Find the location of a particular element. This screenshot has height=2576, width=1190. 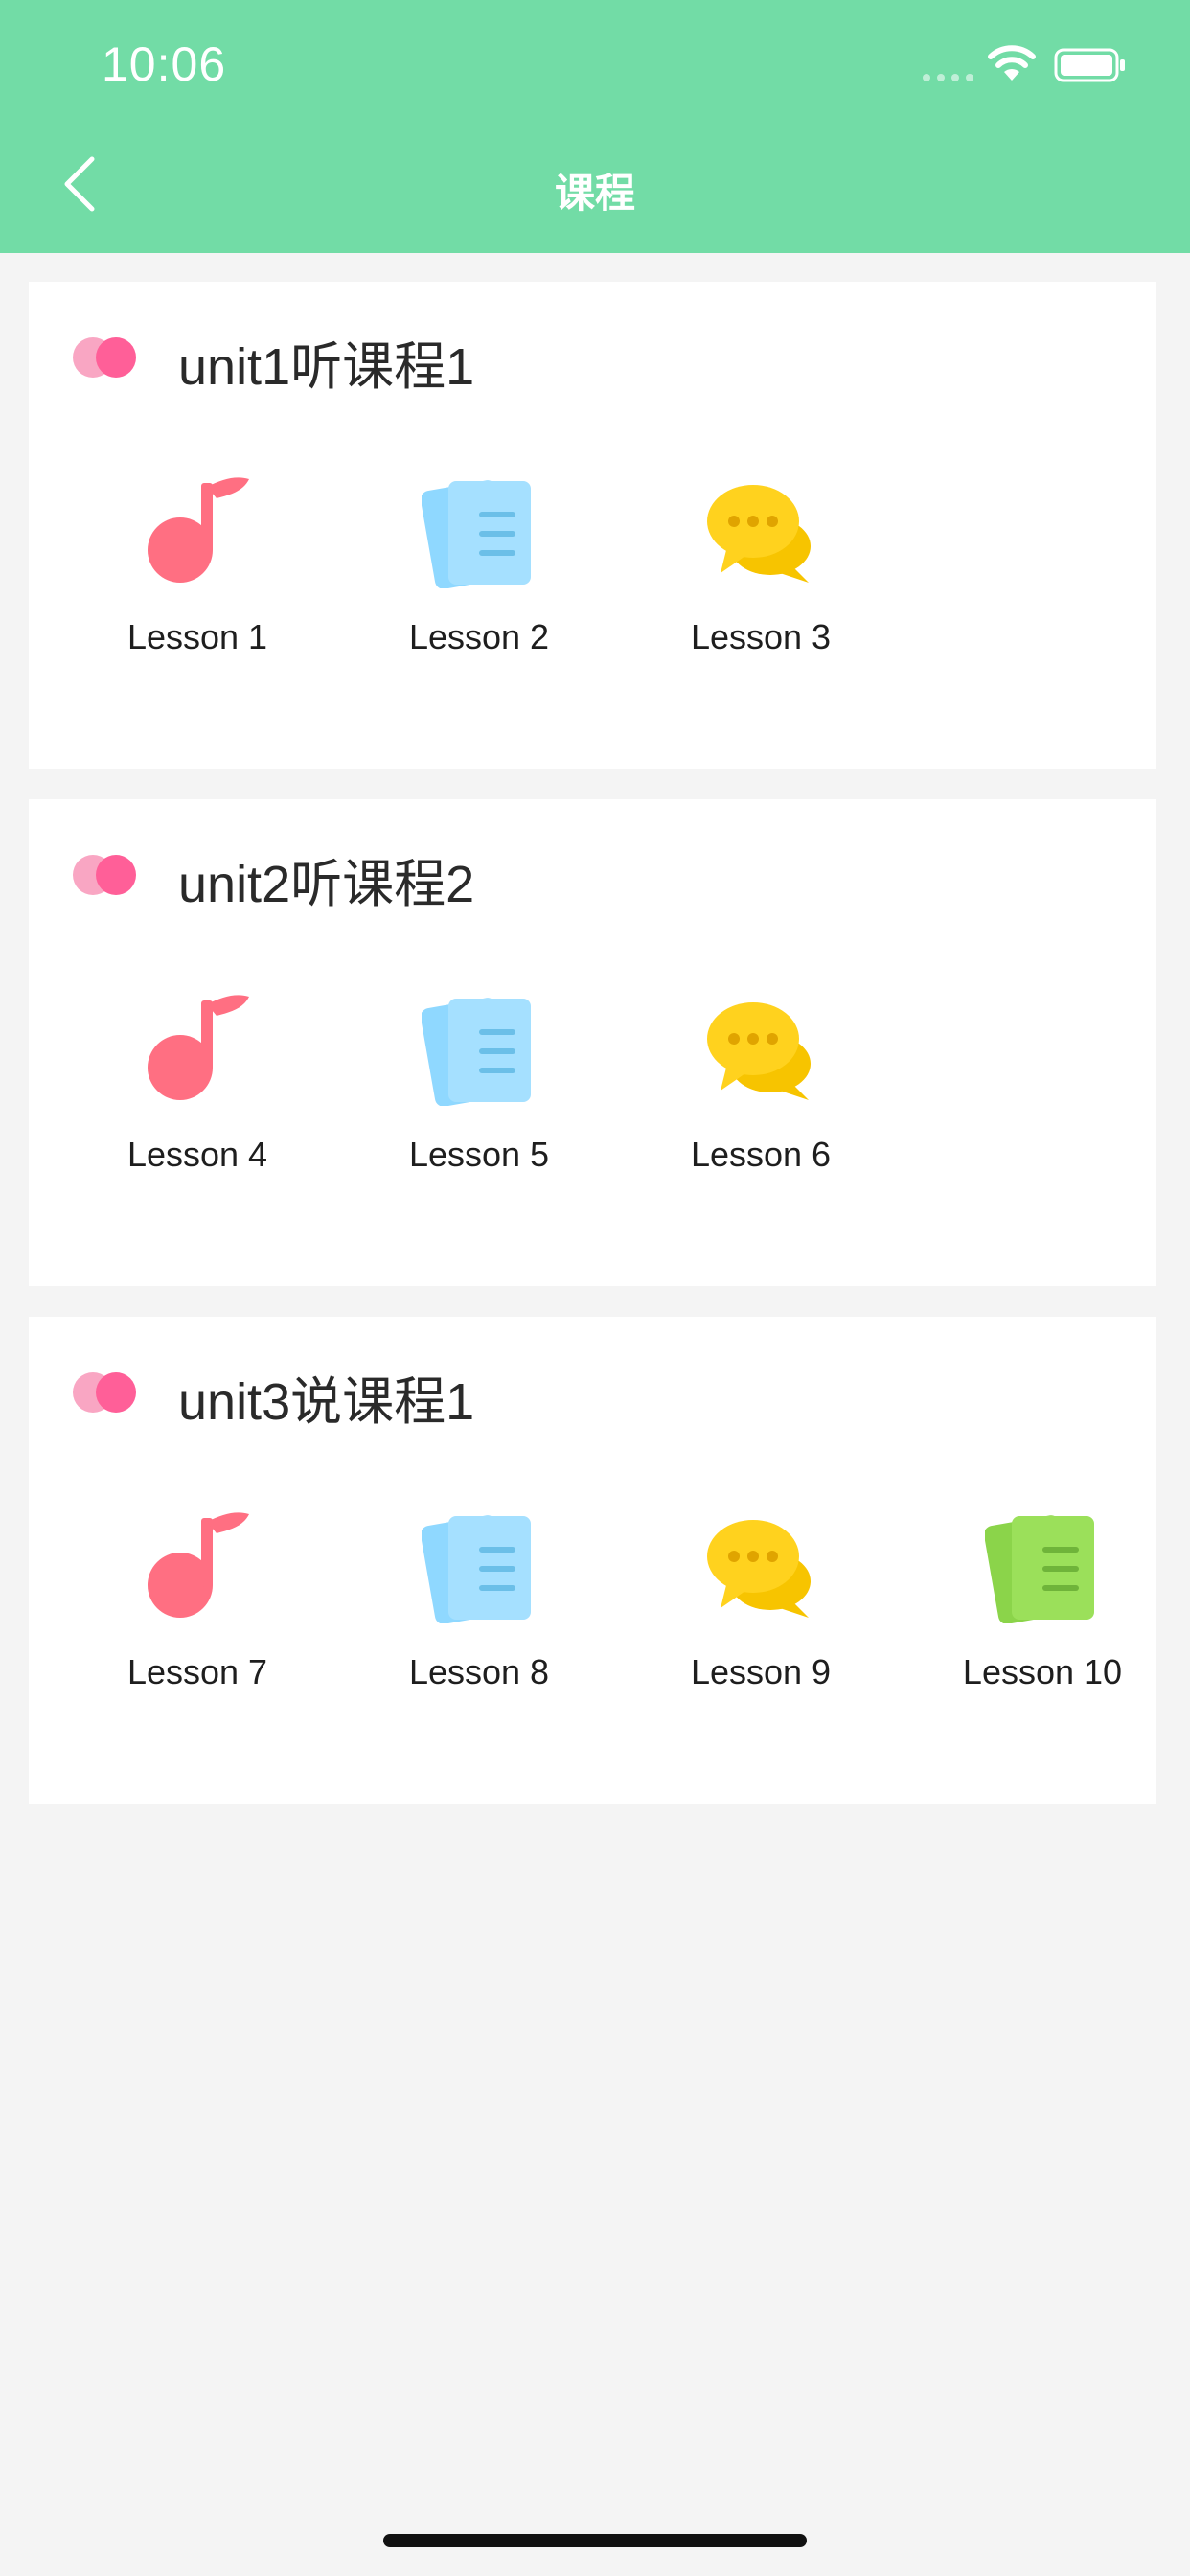

lesson-item: Lesson 2 is located at coordinates (479, 588).